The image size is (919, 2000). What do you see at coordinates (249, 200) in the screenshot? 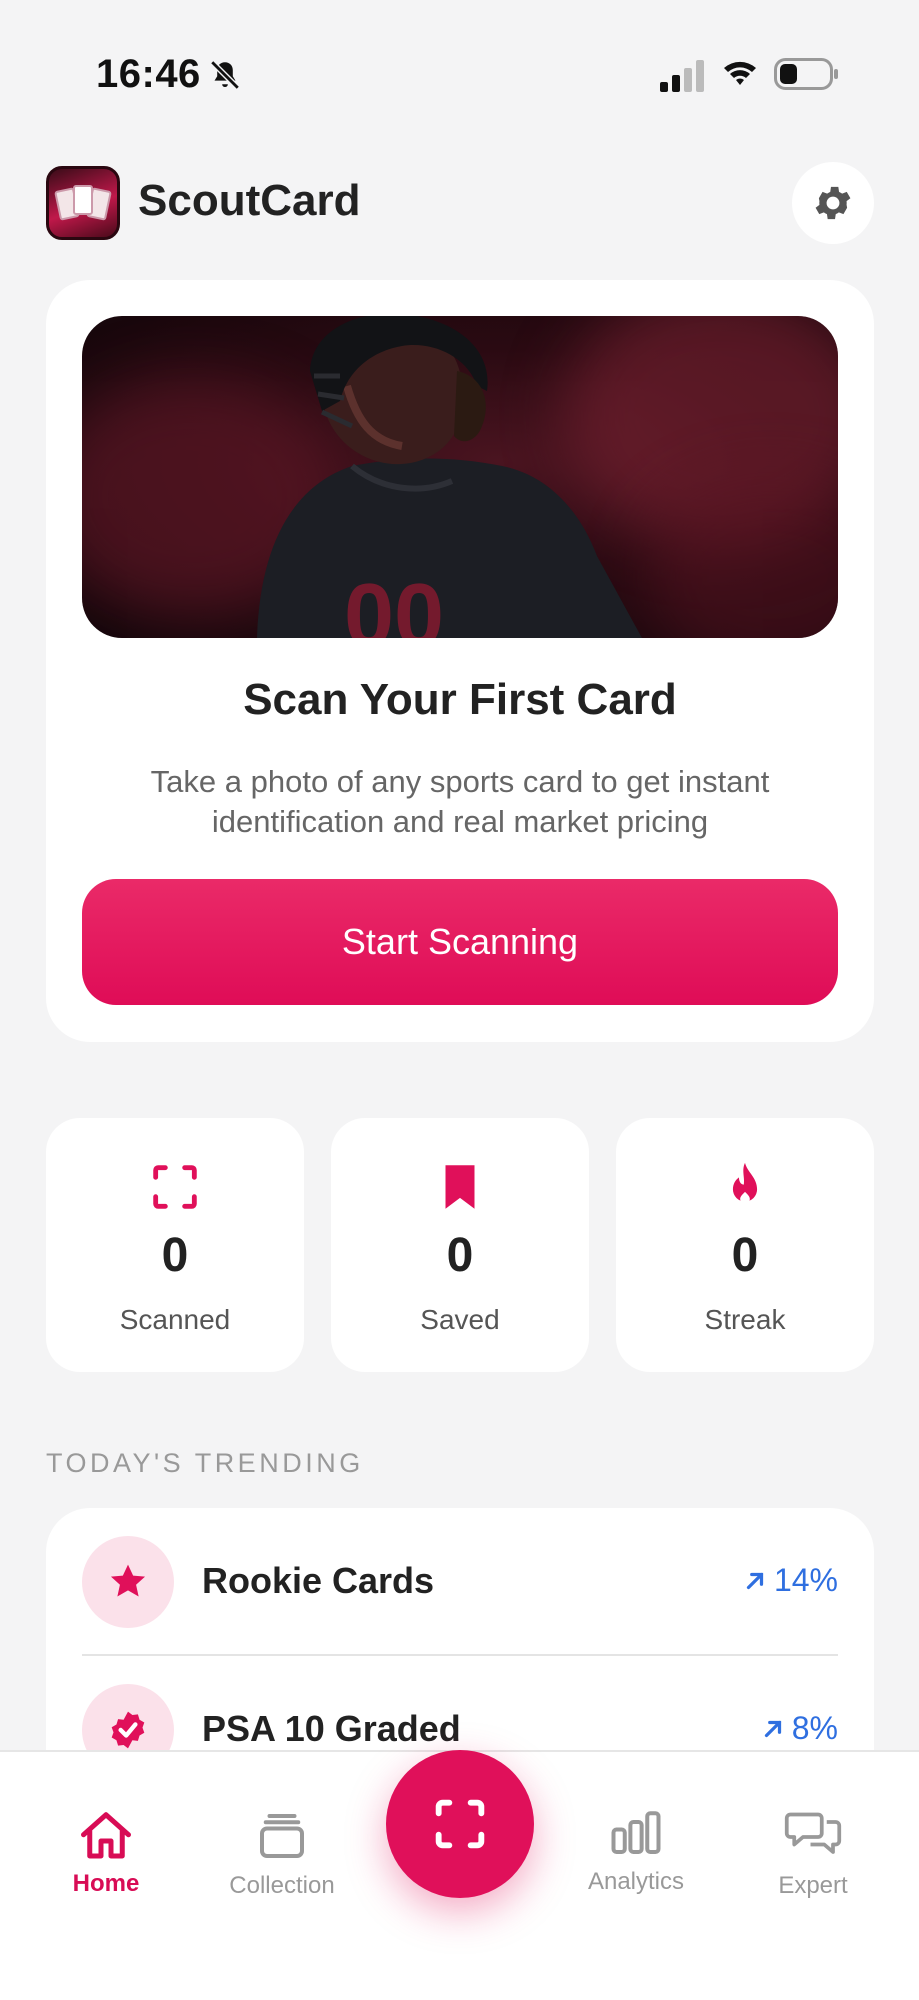
I see `app-title: ScoutCard` at bounding box center [249, 200].